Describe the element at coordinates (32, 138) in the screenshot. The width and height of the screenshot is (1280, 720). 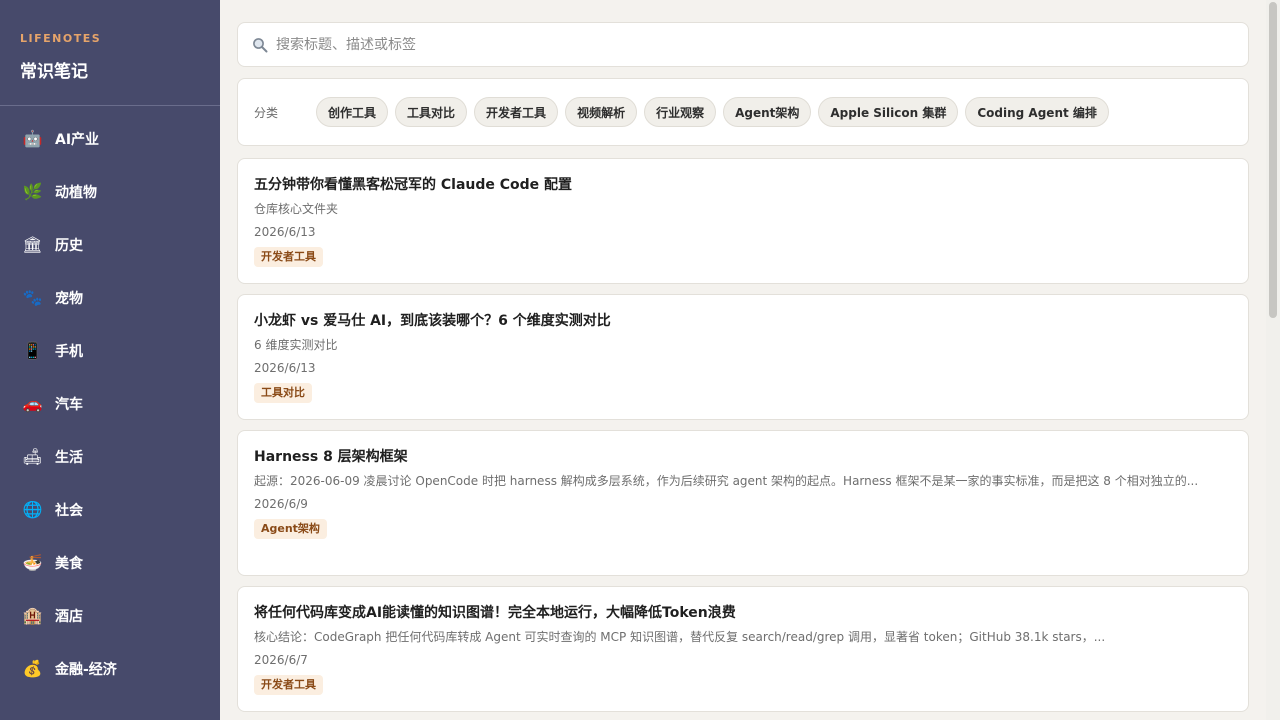
I see `robot-icon: 🤖` at that location.